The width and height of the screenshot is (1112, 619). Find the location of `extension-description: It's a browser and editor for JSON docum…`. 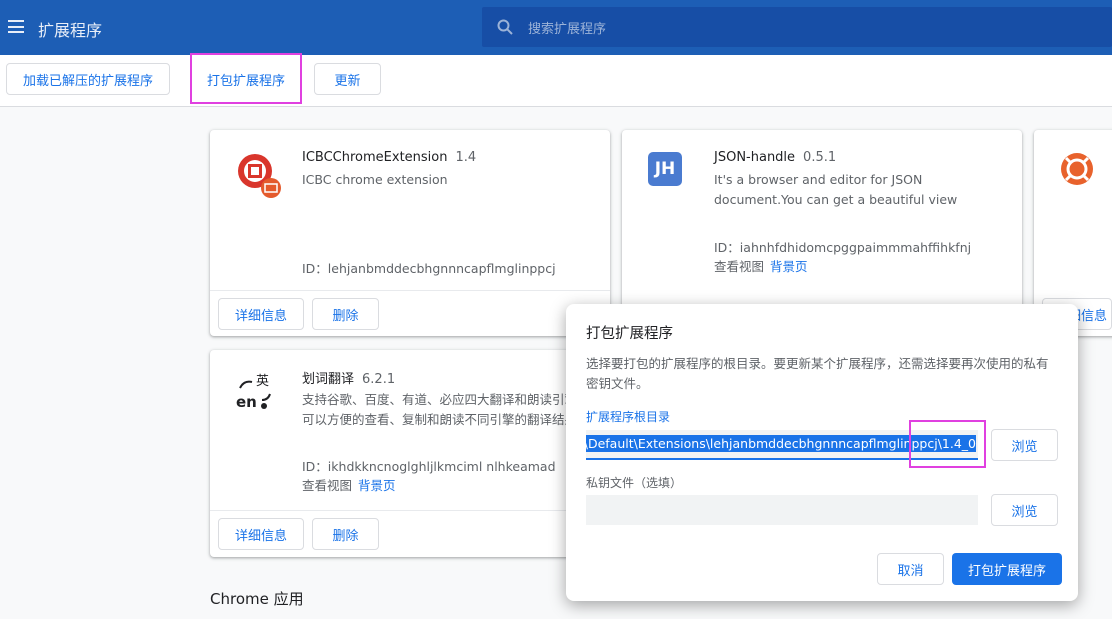

extension-description: It's a browser and editor for JSON docum… is located at coordinates (836, 189).